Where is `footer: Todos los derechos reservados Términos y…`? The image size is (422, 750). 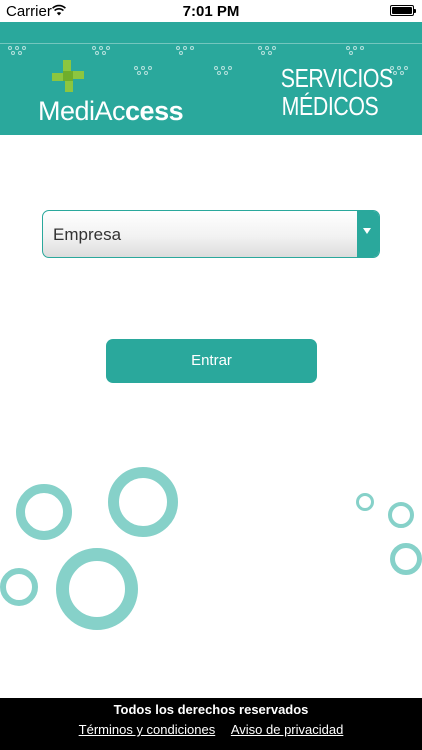
footer: Todos los derechos reservados Términos y… is located at coordinates (211, 724).